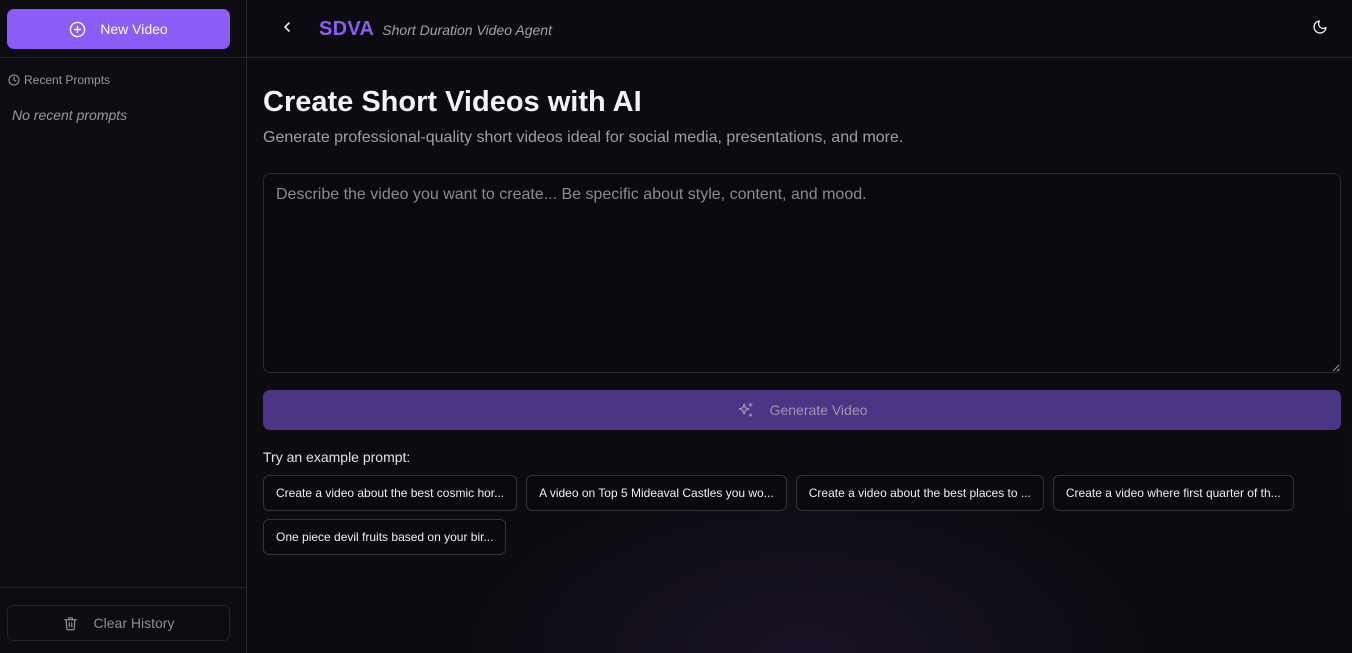  Describe the element at coordinates (467, 30) in the screenshot. I see `brand-subtitle: Short Duration Video Agent` at that location.